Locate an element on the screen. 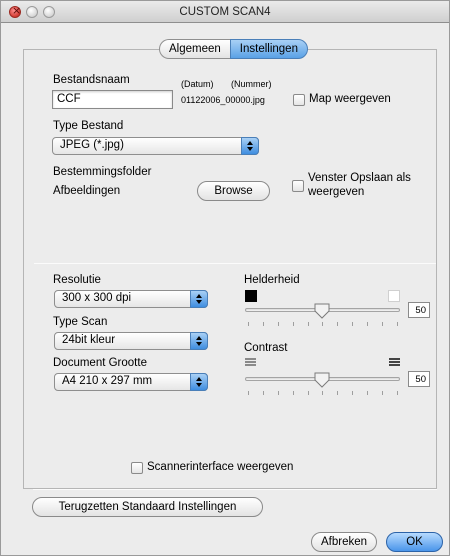 Image resolution: width=450 pixels, height=556 pixels. show-save-as-checkbox is located at coordinates (298, 186).